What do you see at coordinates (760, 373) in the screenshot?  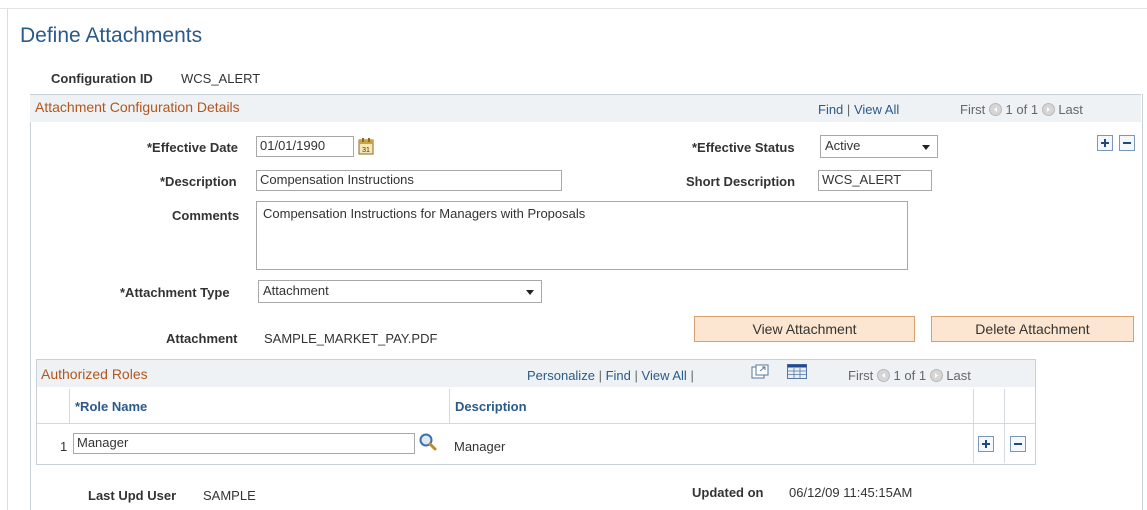 I see `zoom-grid-icon` at bounding box center [760, 373].